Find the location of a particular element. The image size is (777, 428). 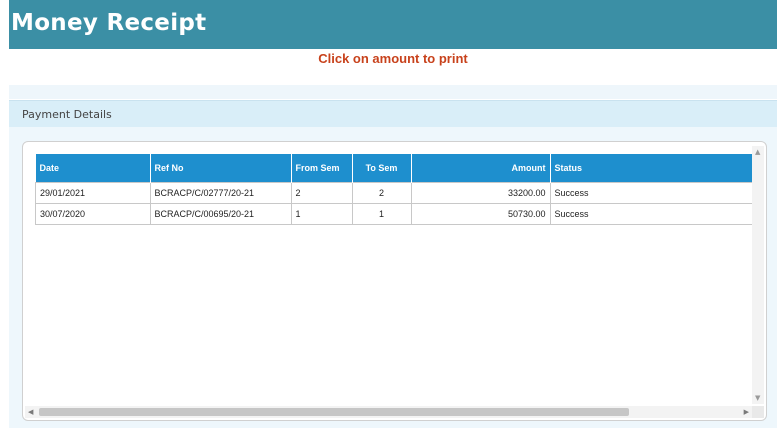

cell-from-sem: 1 is located at coordinates (321, 214).